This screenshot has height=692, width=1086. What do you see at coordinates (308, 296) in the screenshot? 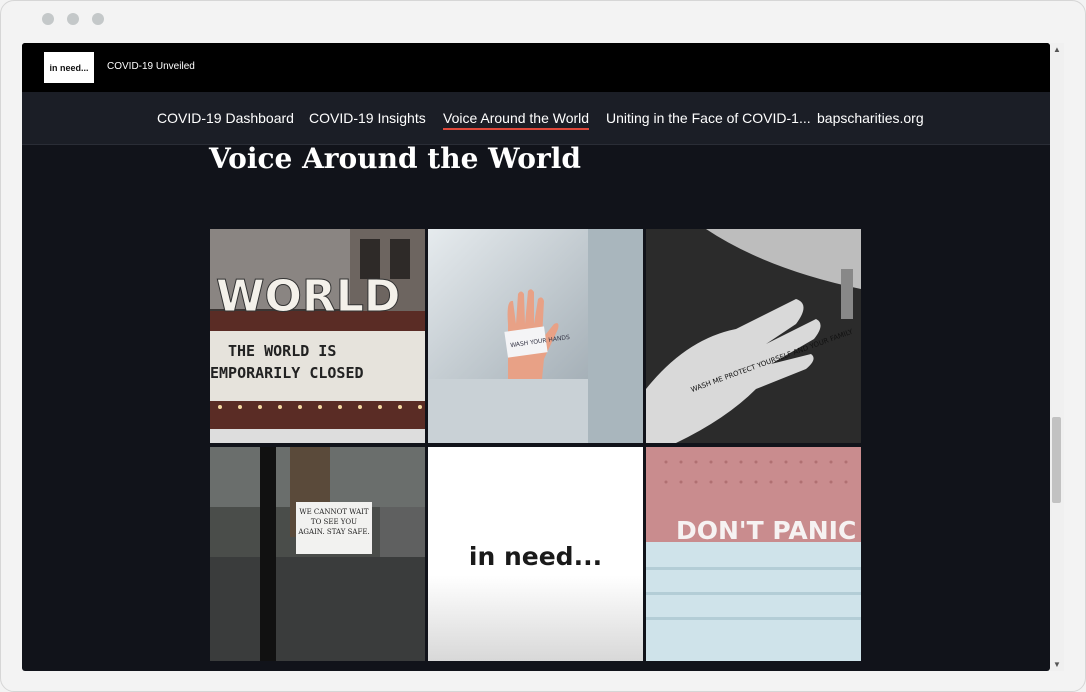
I see `svg-text: WORLD` at bounding box center [308, 296].